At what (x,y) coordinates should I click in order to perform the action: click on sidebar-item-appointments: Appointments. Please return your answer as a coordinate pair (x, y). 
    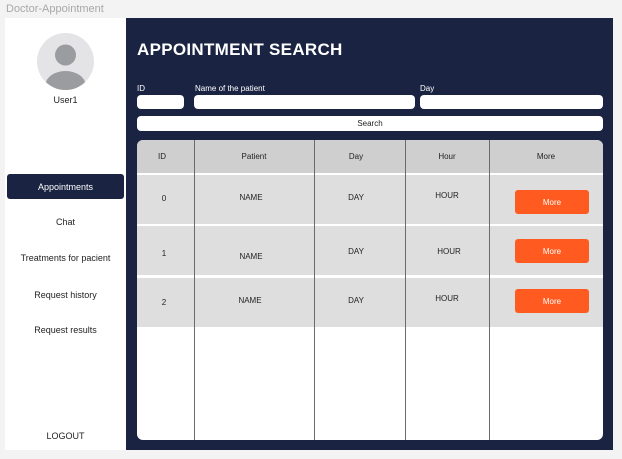
    Looking at the image, I should click on (65, 186).